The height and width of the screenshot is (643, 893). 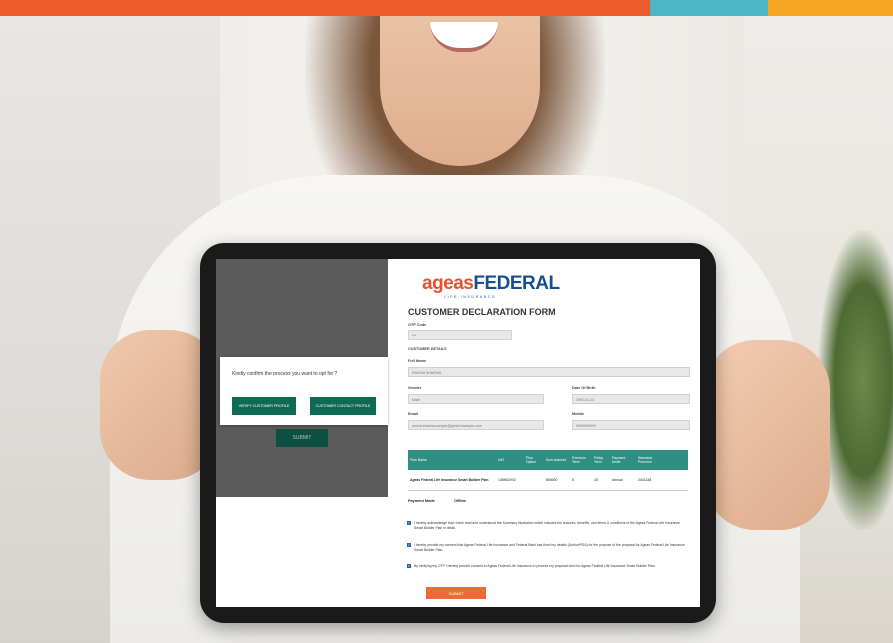 What do you see at coordinates (501, 459) in the screenshot?
I see `table-header-cell: UIN` at bounding box center [501, 459].